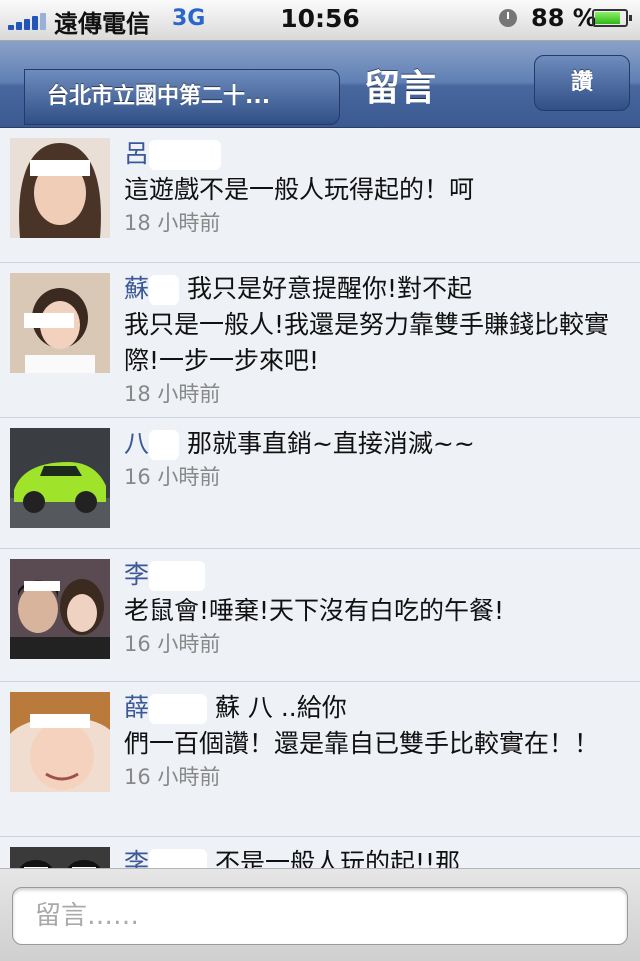 The height and width of the screenshot is (961, 640). Describe the element at coordinates (136, 443) in the screenshot. I see `commenter-name: 八` at that location.